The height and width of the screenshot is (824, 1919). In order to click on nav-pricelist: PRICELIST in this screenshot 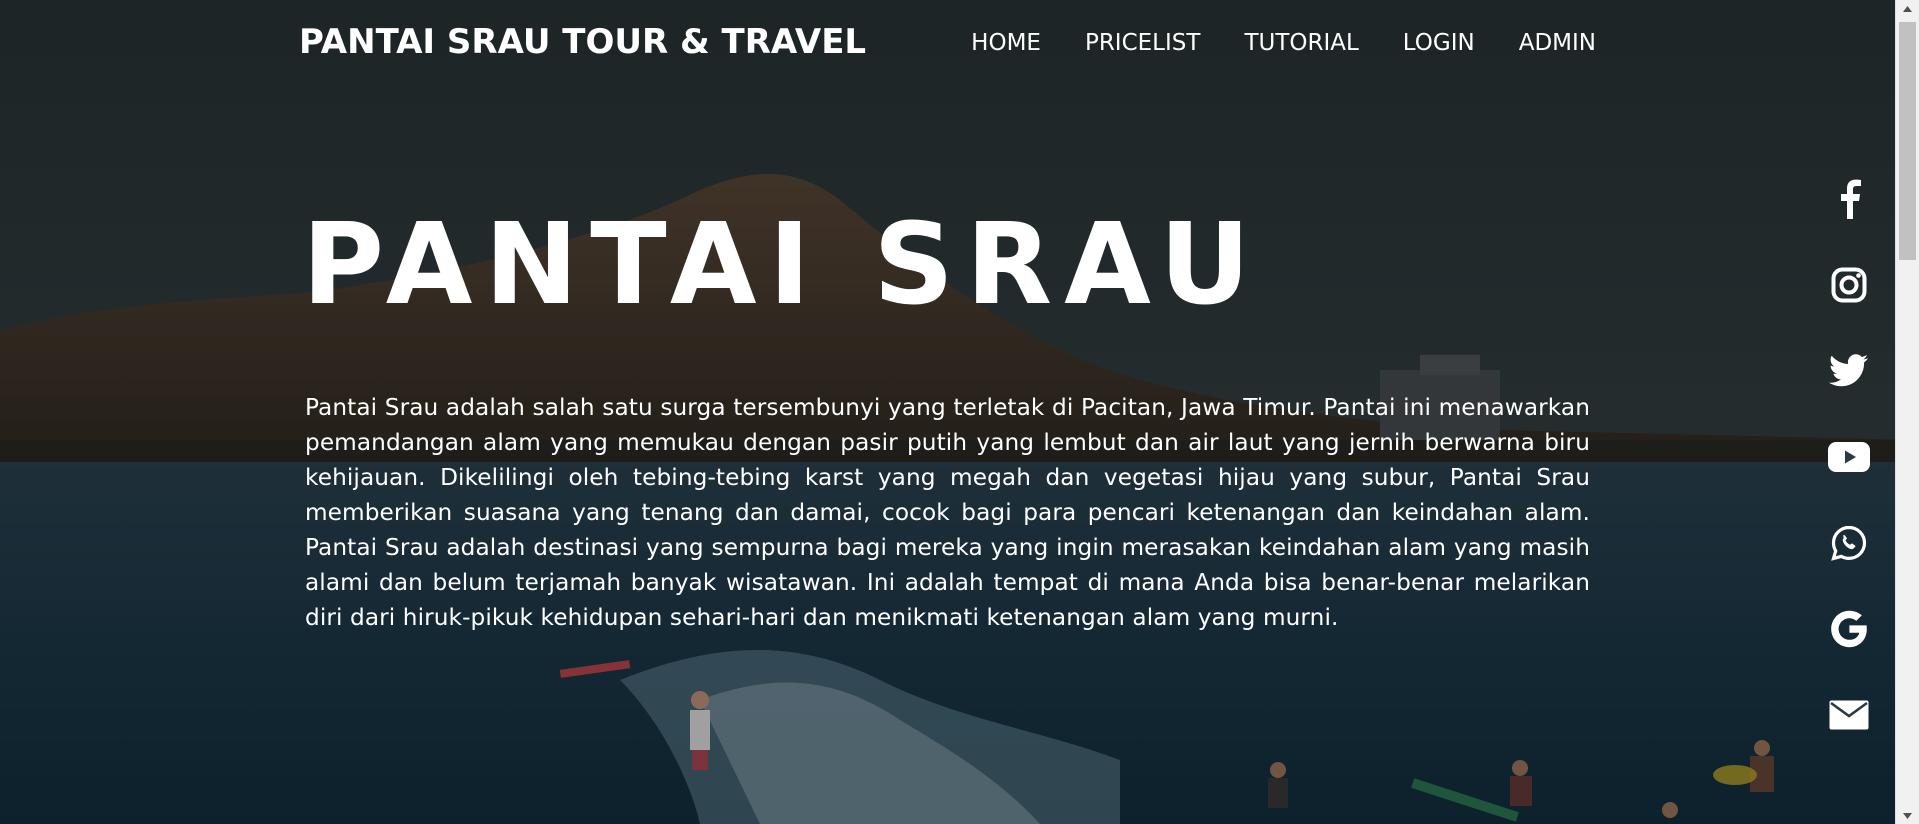, I will do `click(1142, 43)`.